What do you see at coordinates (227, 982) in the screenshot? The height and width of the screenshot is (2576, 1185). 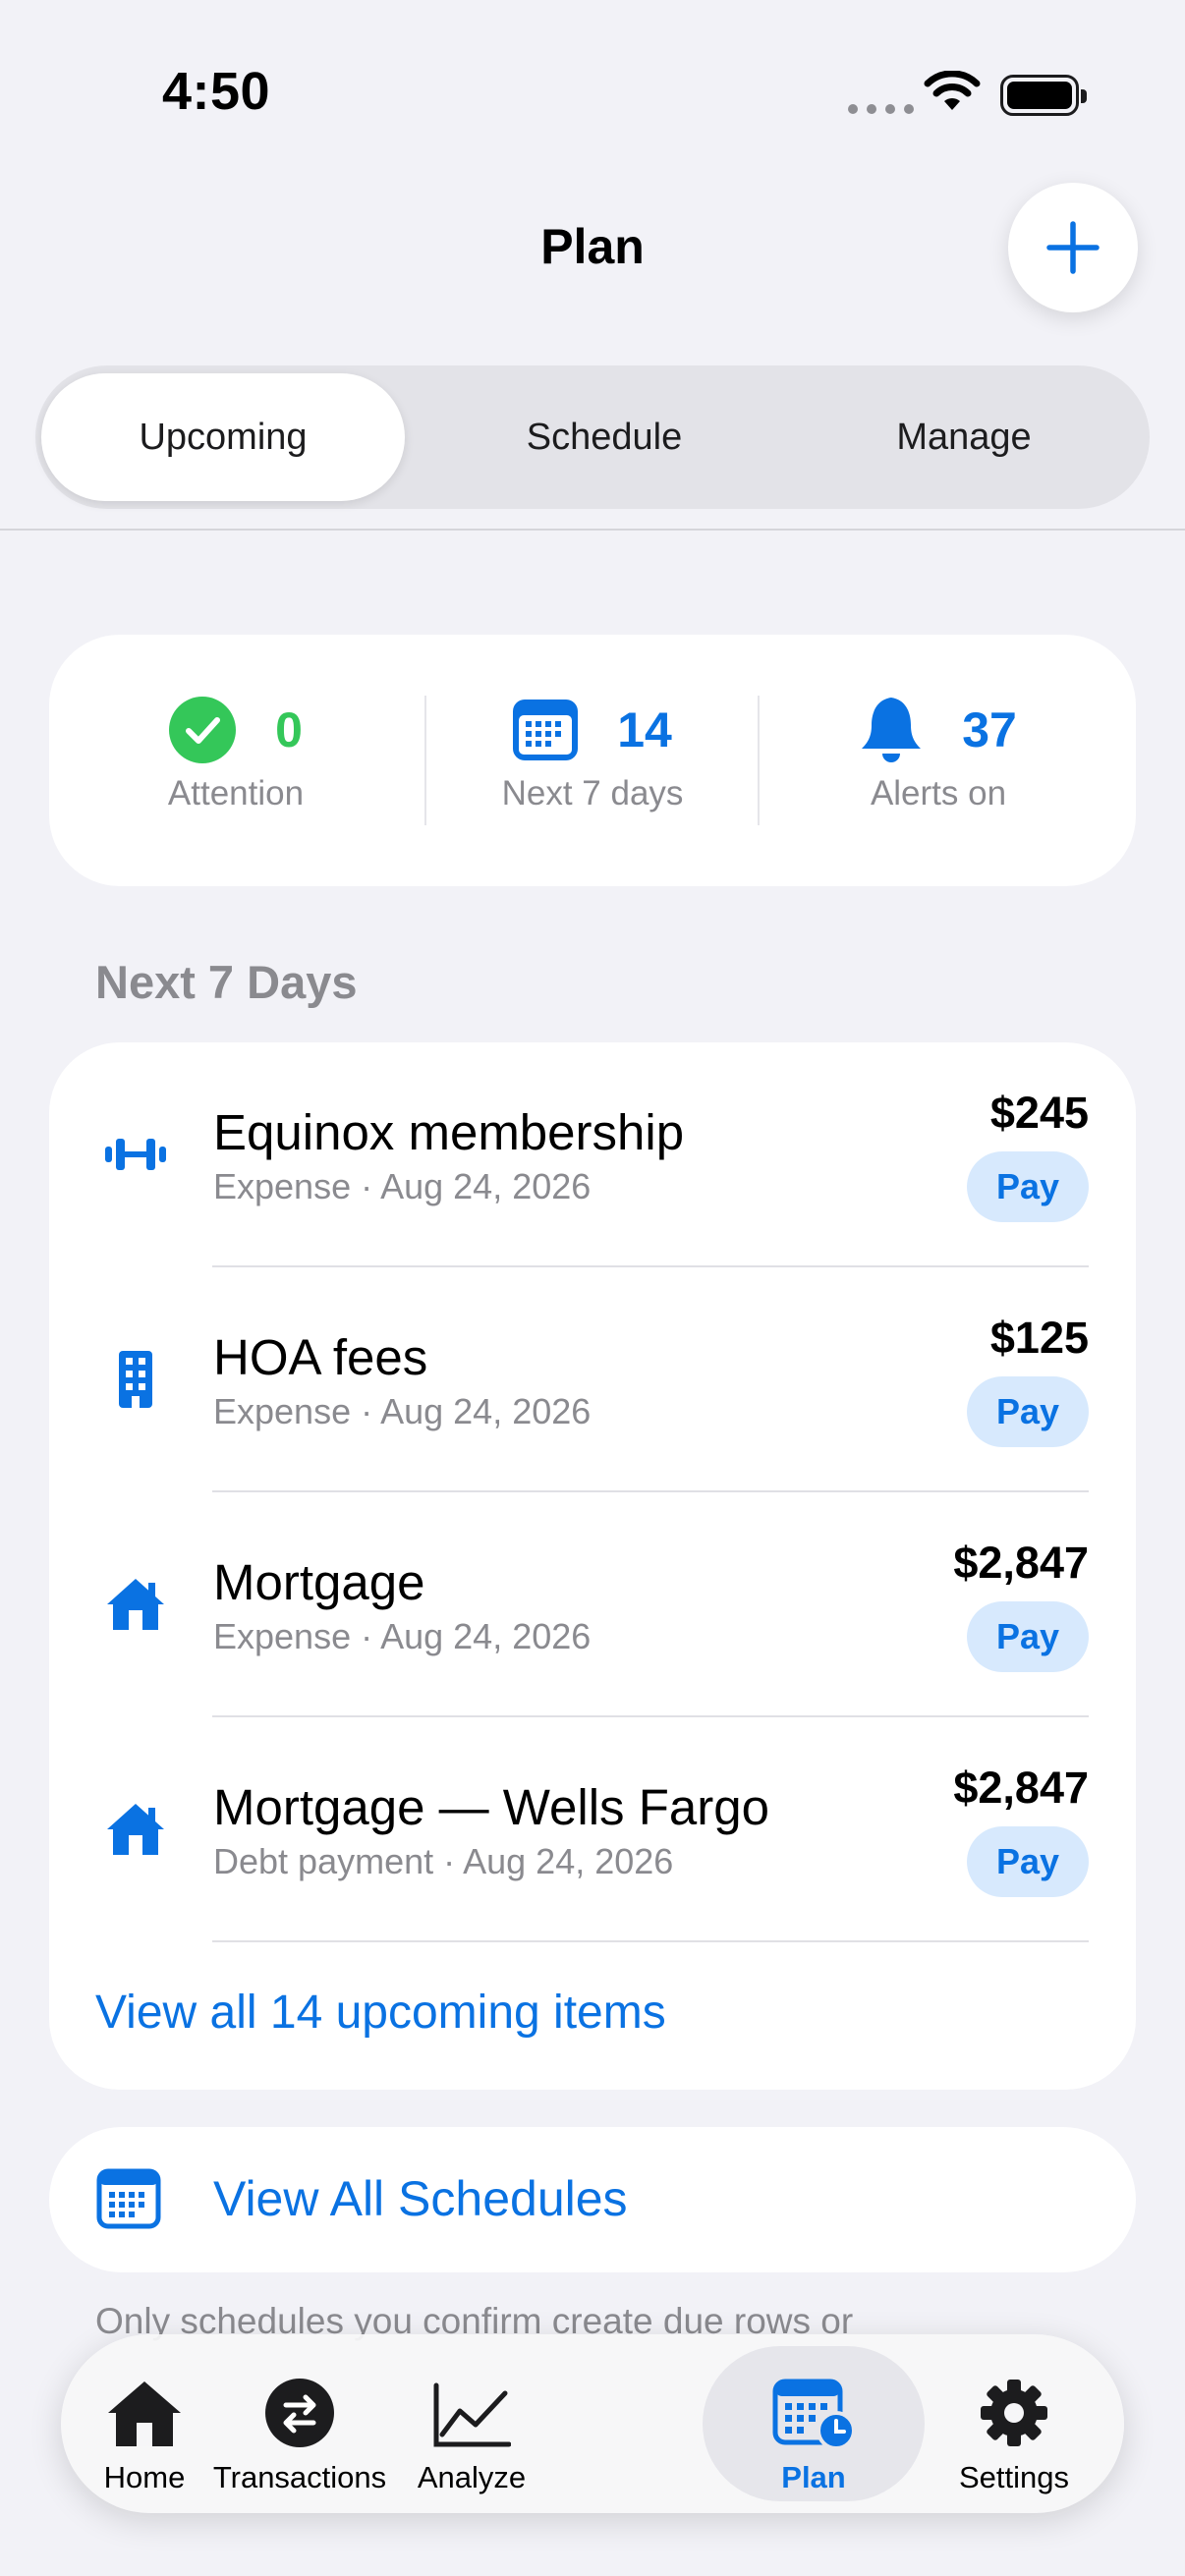 I see `section-title: Next 7 Days` at bounding box center [227, 982].